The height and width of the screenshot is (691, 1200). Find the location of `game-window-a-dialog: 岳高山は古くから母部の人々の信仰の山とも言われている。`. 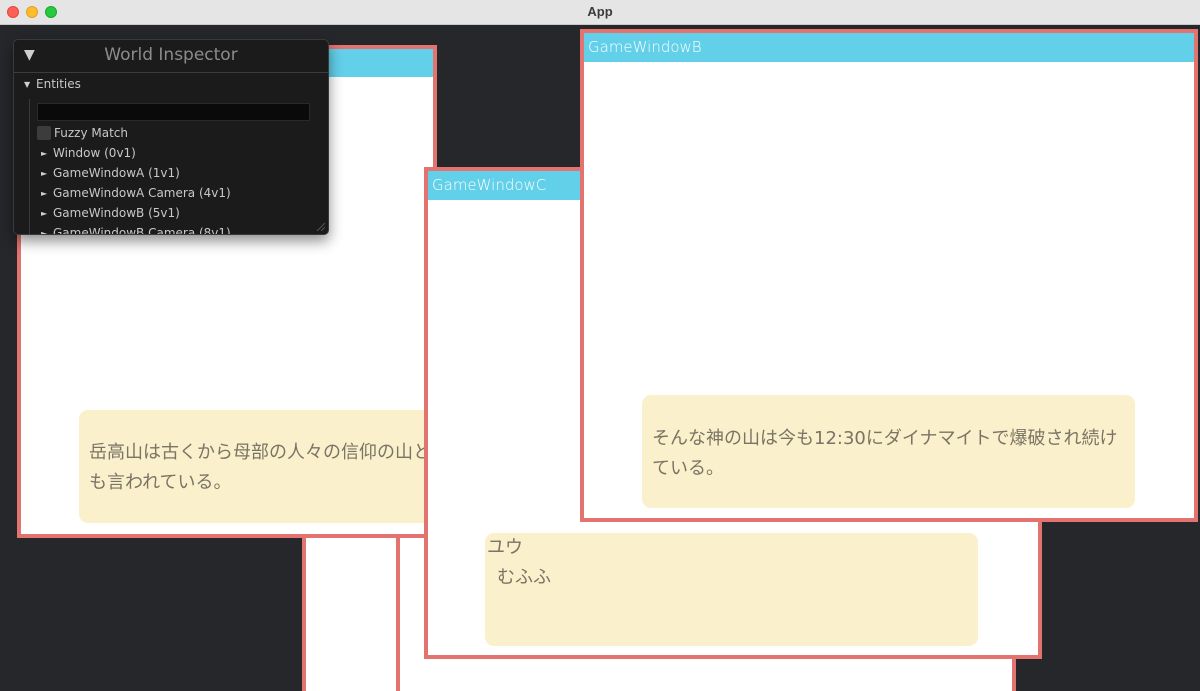

game-window-a-dialog: 岳高山は古くから母部の人々の信仰の山とも言われている。 is located at coordinates (259, 466).